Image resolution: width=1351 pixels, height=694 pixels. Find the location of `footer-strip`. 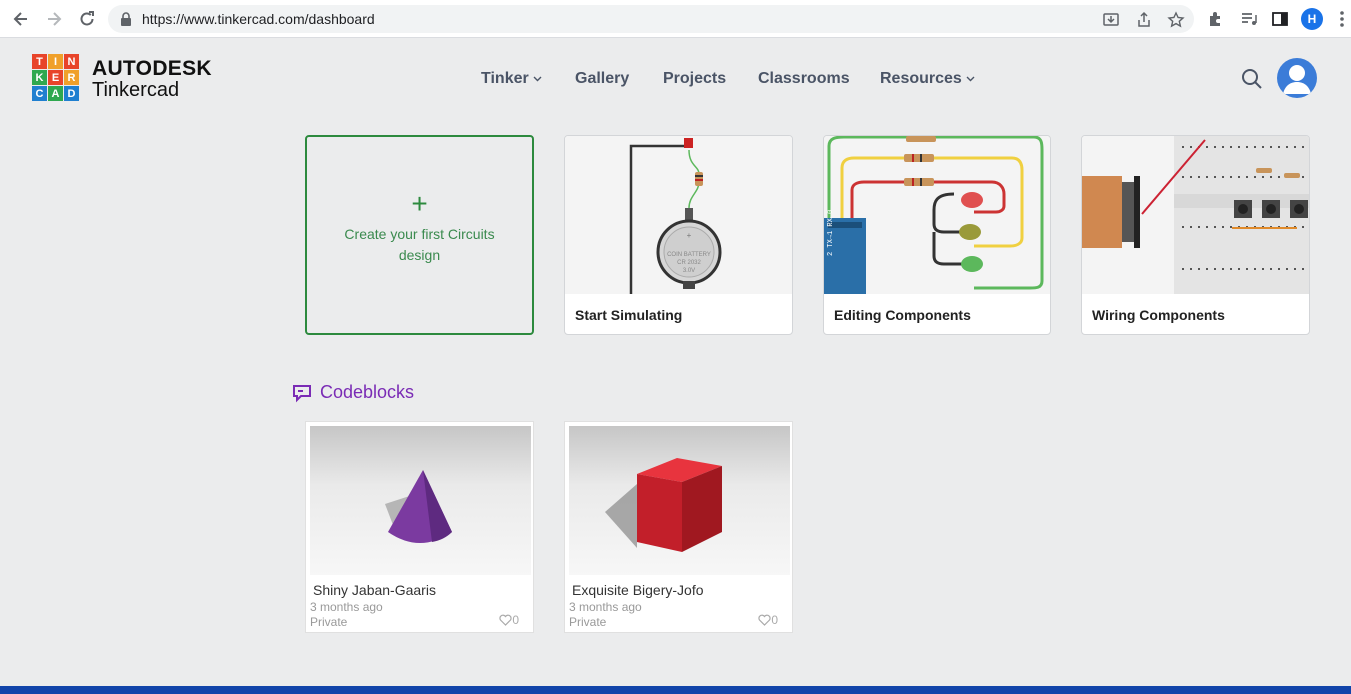

footer-strip is located at coordinates (675, 690).